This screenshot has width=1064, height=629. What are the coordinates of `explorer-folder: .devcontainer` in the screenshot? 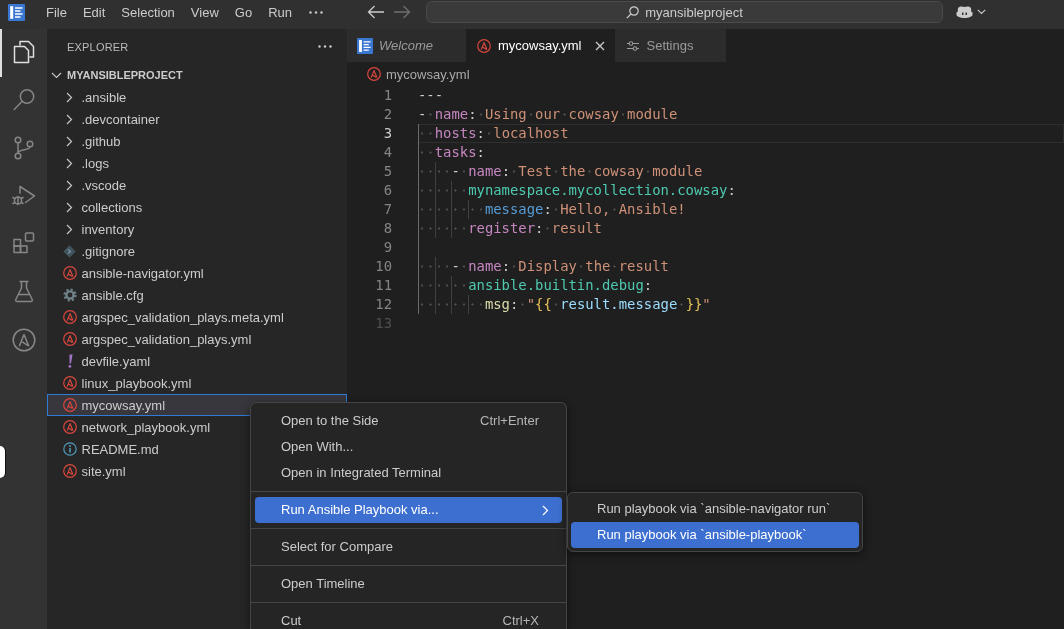 It's located at (197, 119).